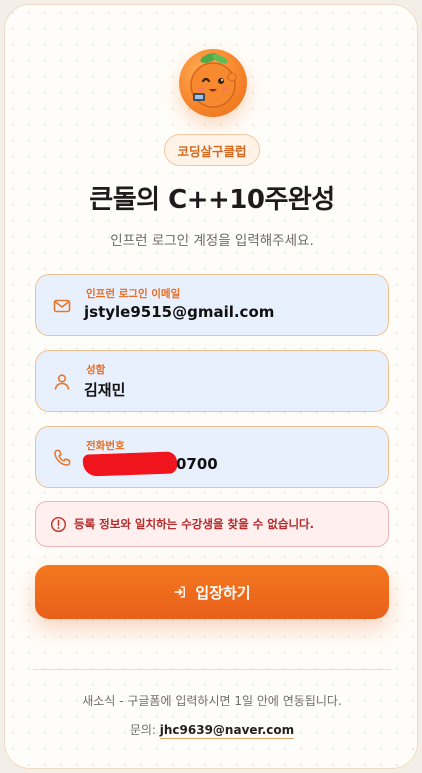  I want to click on redaction-mark, so click(130, 464).